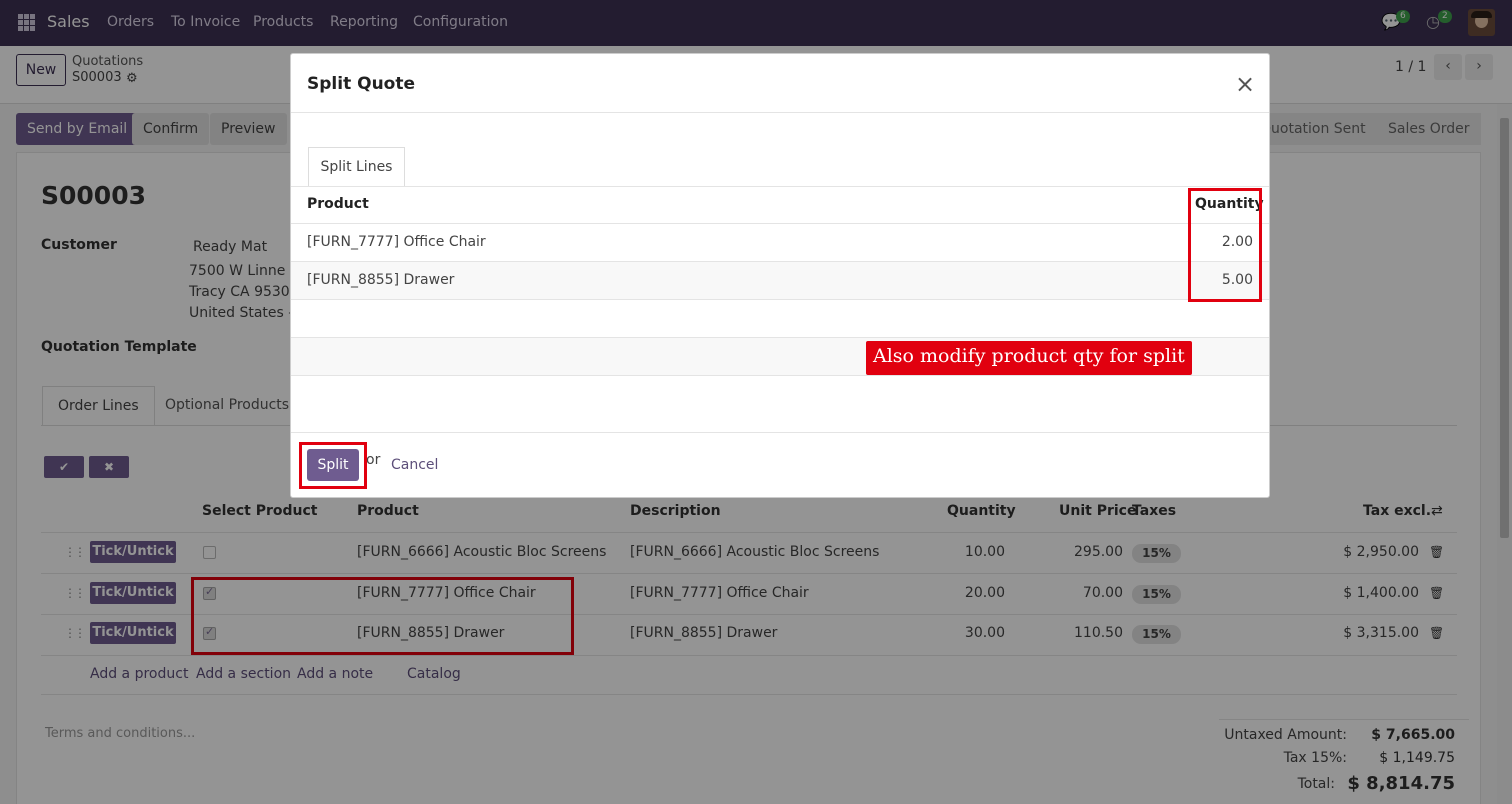 The height and width of the screenshot is (804, 1512). I want to click on split-line-row: [FURN_8855] Drawer 5.00, so click(780, 281).